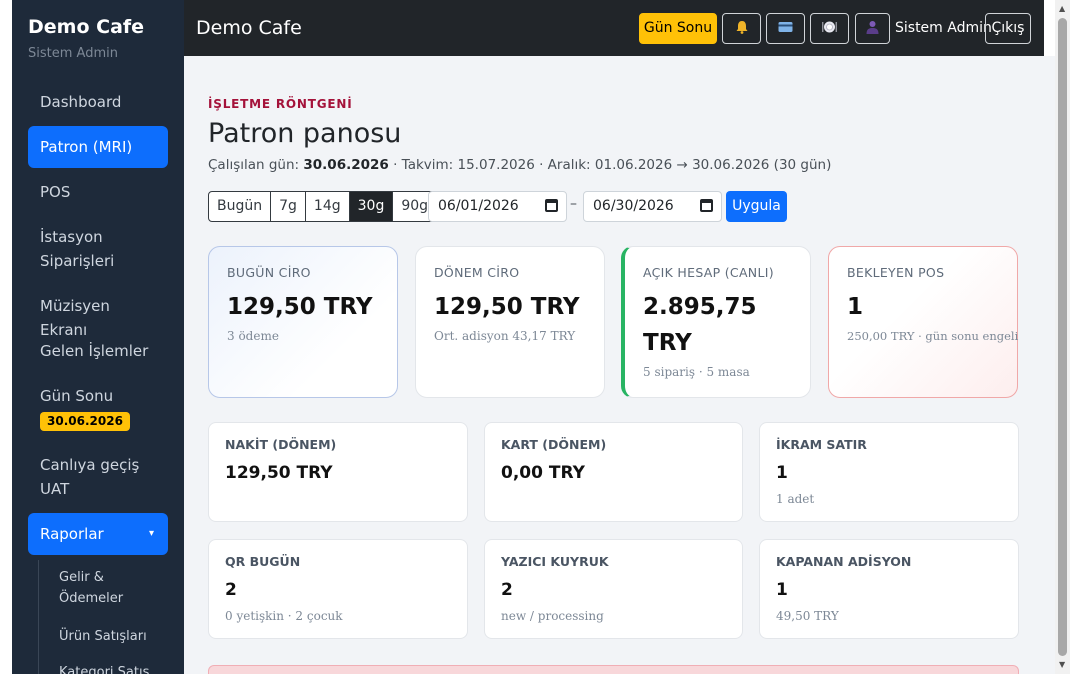 This screenshot has height=674, width=1070. What do you see at coordinates (281, 444) in the screenshot?
I see `card-label: NAKİT (DÖNEM)` at bounding box center [281, 444].